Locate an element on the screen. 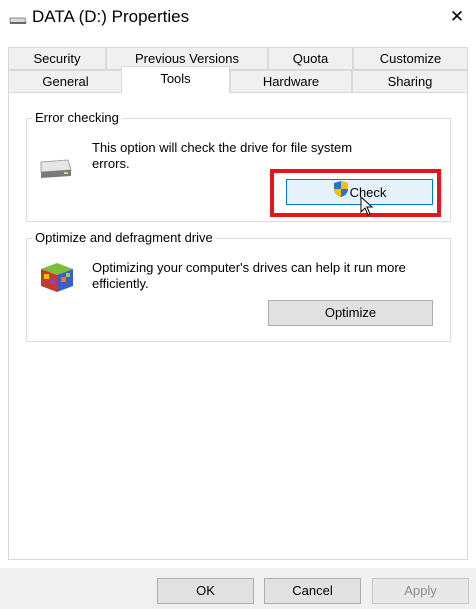 This screenshot has width=476, height=609. tab-quota: Quota is located at coordinates (310, 58).